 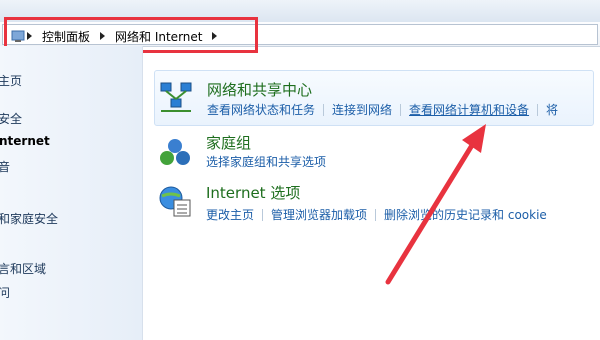 I want to click on category-title-network-sharing: 网络和共享中心, so click(x=259, y=89).